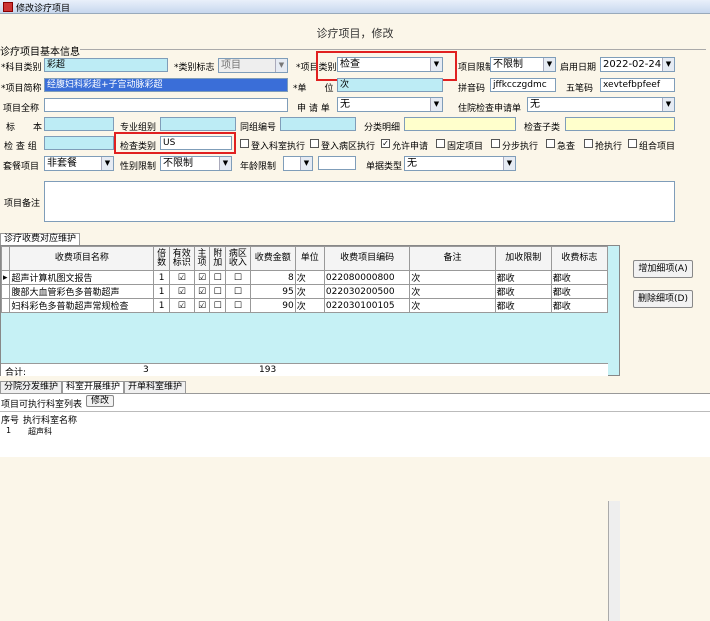  Describe the element at coordinates (155, 387) in the screenshot. I see `tab-order-dept: 开单科室维护` at that location.